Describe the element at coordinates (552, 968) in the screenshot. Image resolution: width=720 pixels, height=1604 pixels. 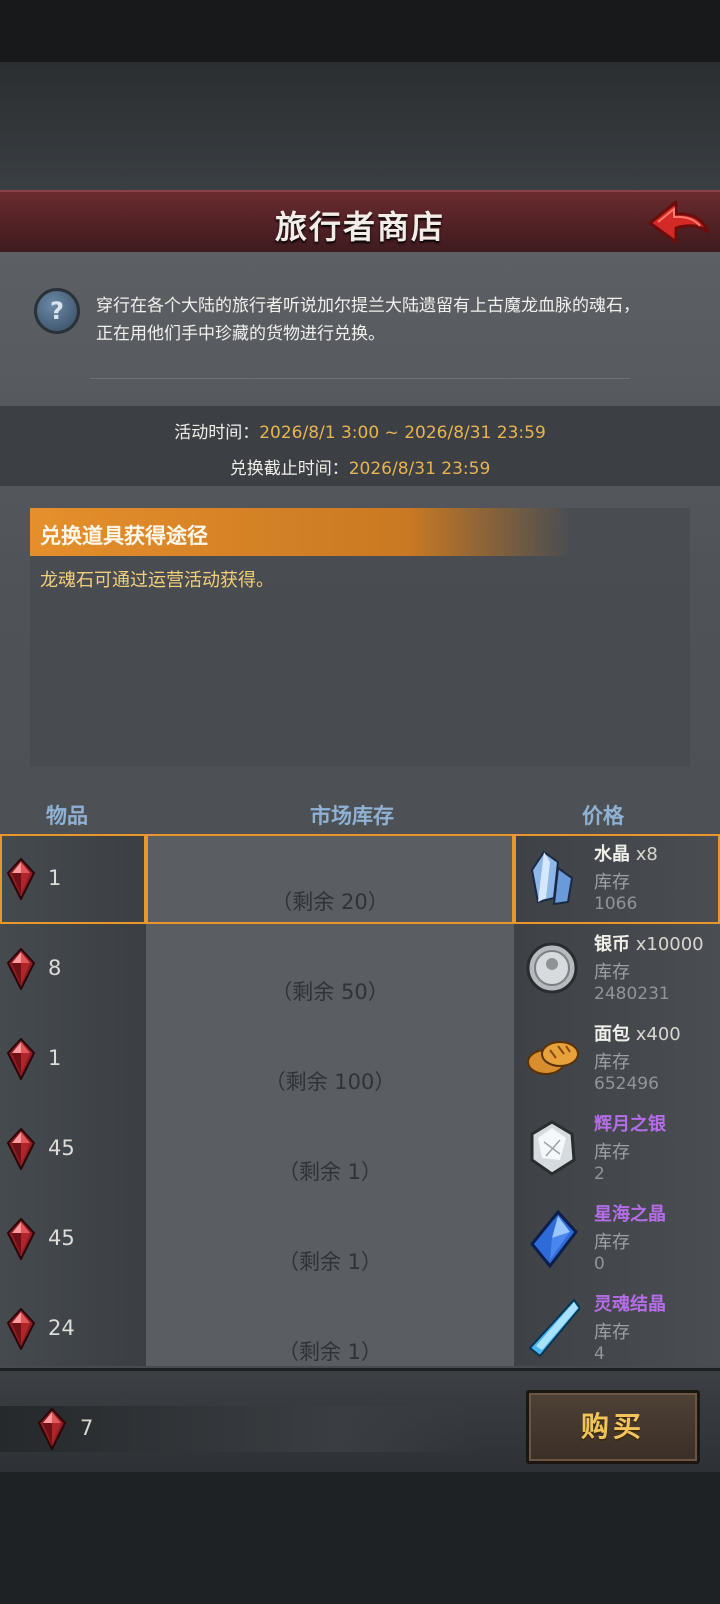
I see `silver-coin-icon` at that location.